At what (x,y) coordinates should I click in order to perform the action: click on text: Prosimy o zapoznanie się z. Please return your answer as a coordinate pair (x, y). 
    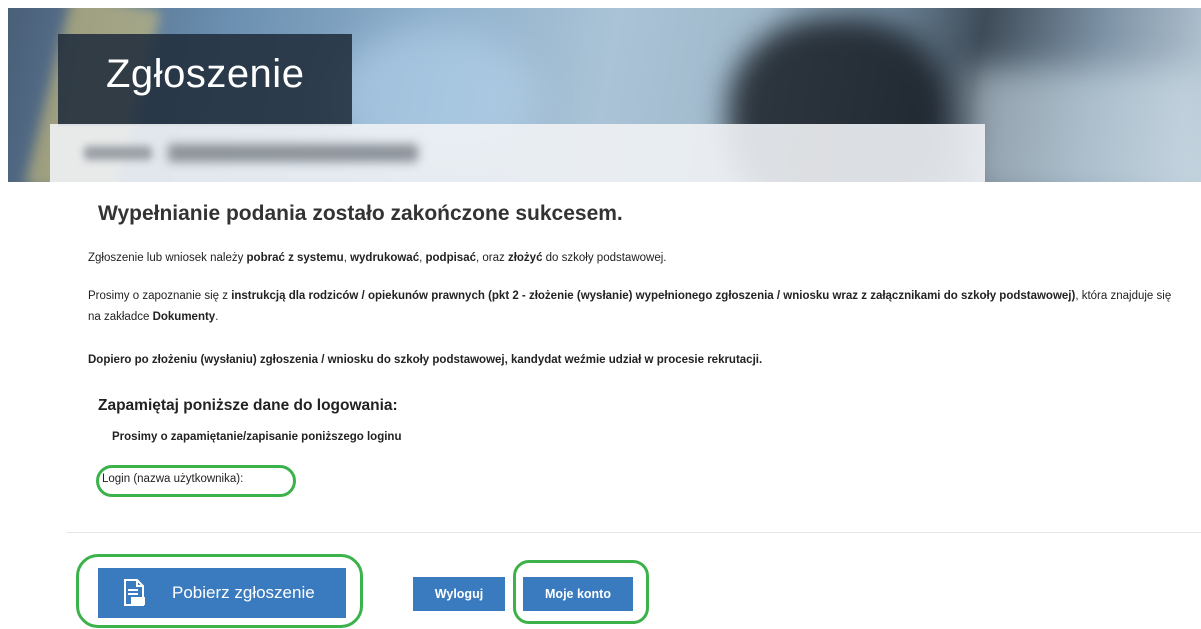
    Looking at the image, I should click on (160, 296).